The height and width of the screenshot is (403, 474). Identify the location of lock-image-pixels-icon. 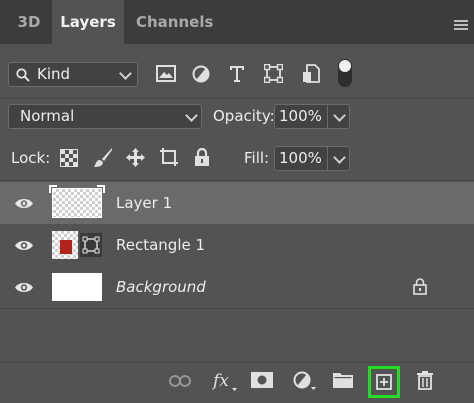
(103, 157).